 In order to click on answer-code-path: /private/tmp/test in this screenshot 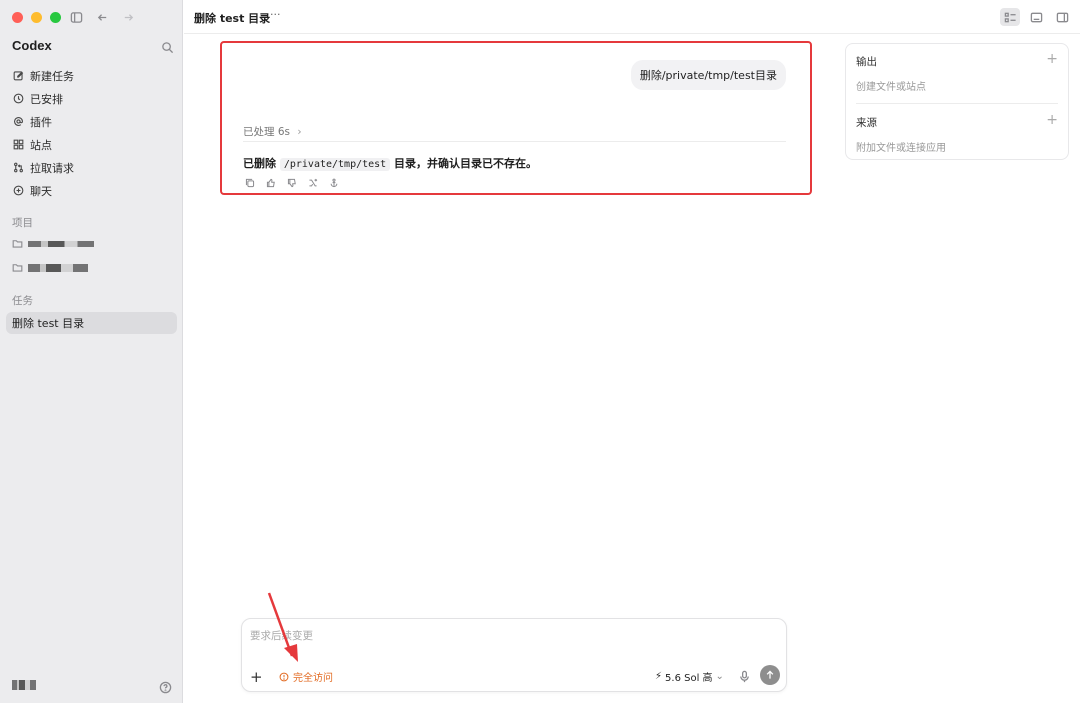, I will do `click(335, 164)`.